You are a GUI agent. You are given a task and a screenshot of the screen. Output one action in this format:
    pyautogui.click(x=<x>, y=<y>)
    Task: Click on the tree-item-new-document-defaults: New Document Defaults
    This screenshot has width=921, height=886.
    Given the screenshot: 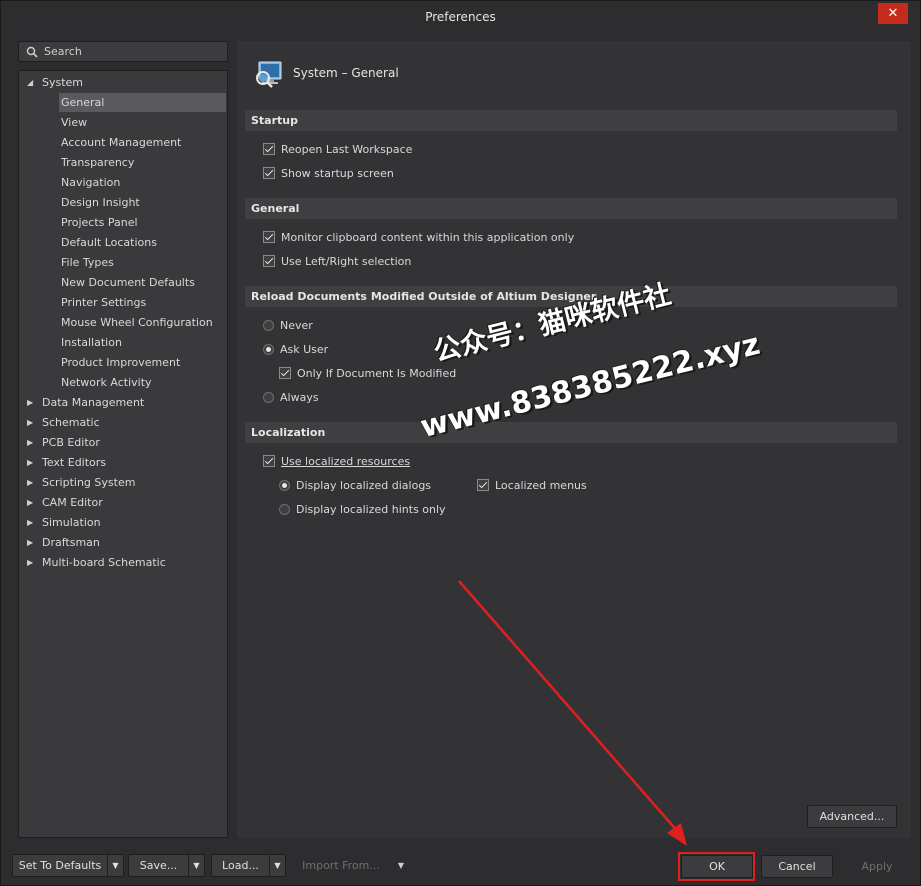 What is the action you would take?
    pyautogui.click(x=142, y=282)
    